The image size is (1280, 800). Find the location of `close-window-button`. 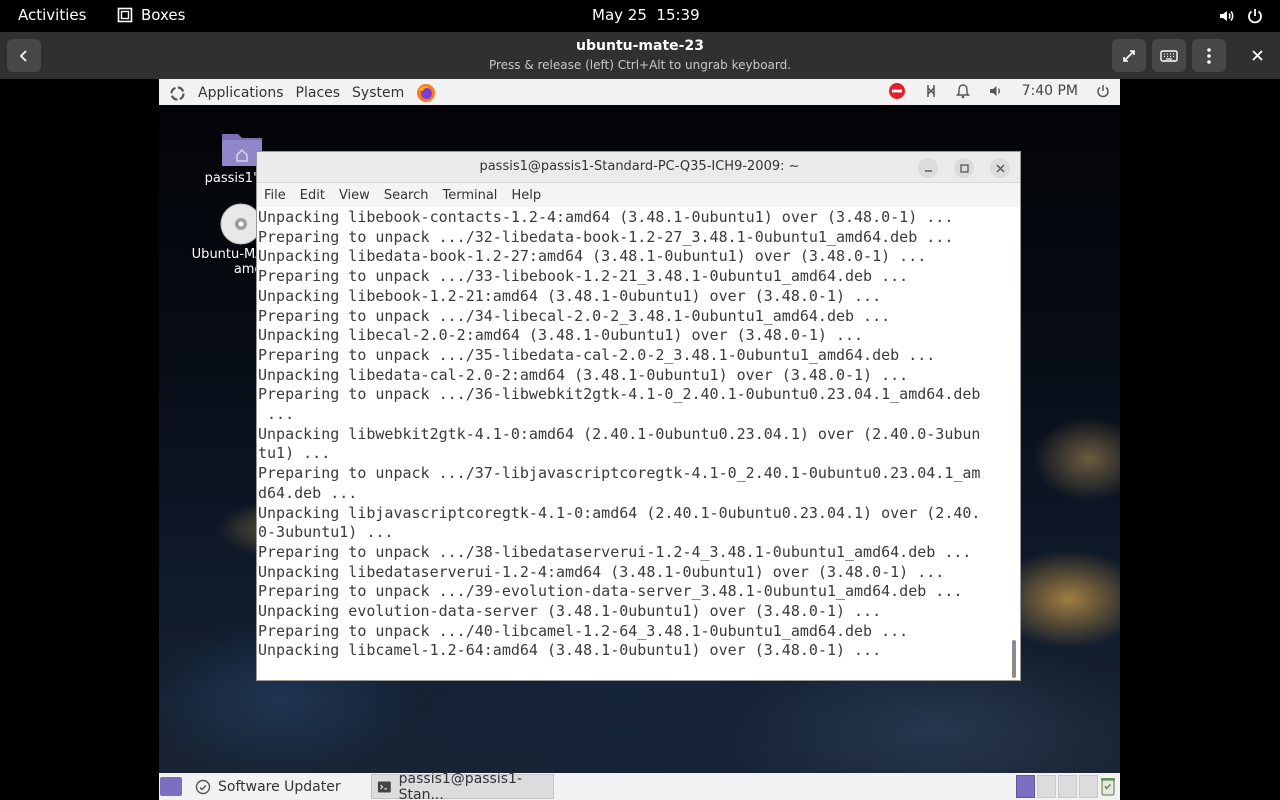

close-window-button is located at coordinates (1257, 55).